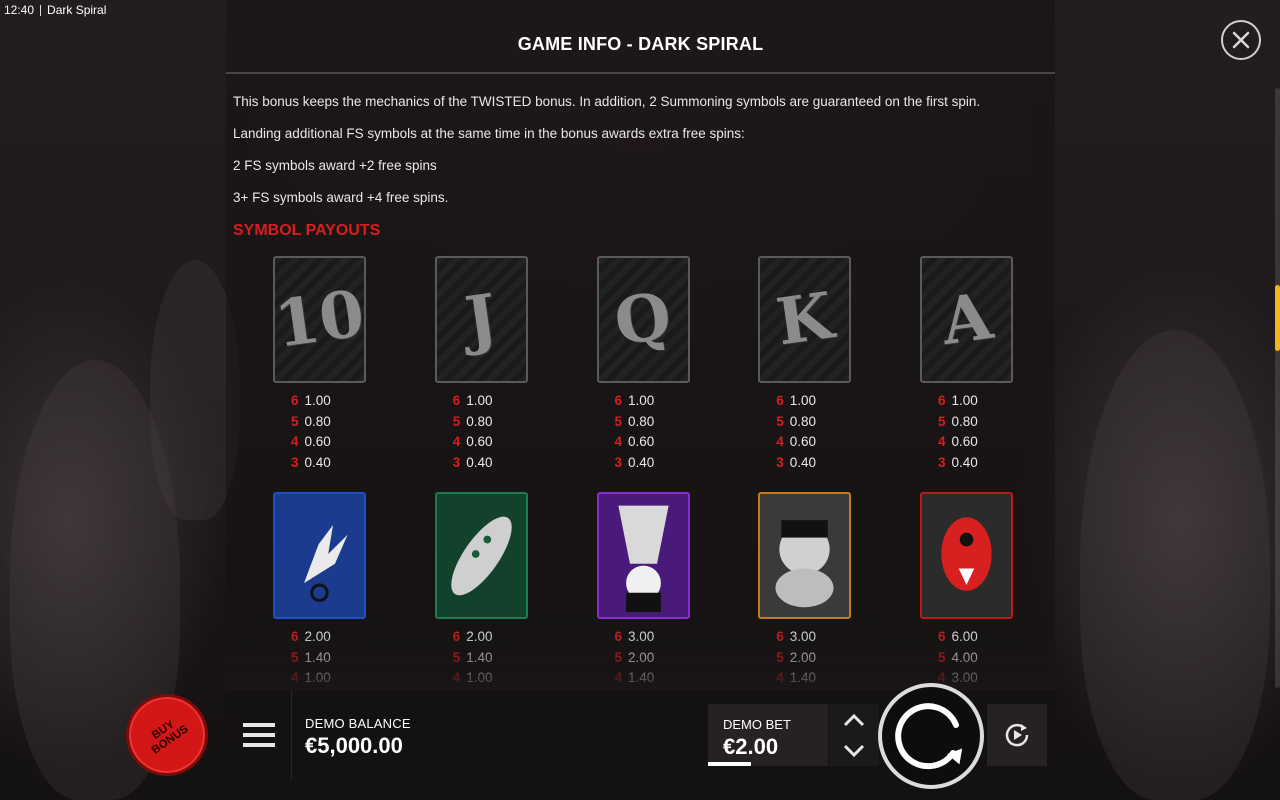 This screenshot has width=1280, height=800. I want to click on status-separator, so click(41, 10).